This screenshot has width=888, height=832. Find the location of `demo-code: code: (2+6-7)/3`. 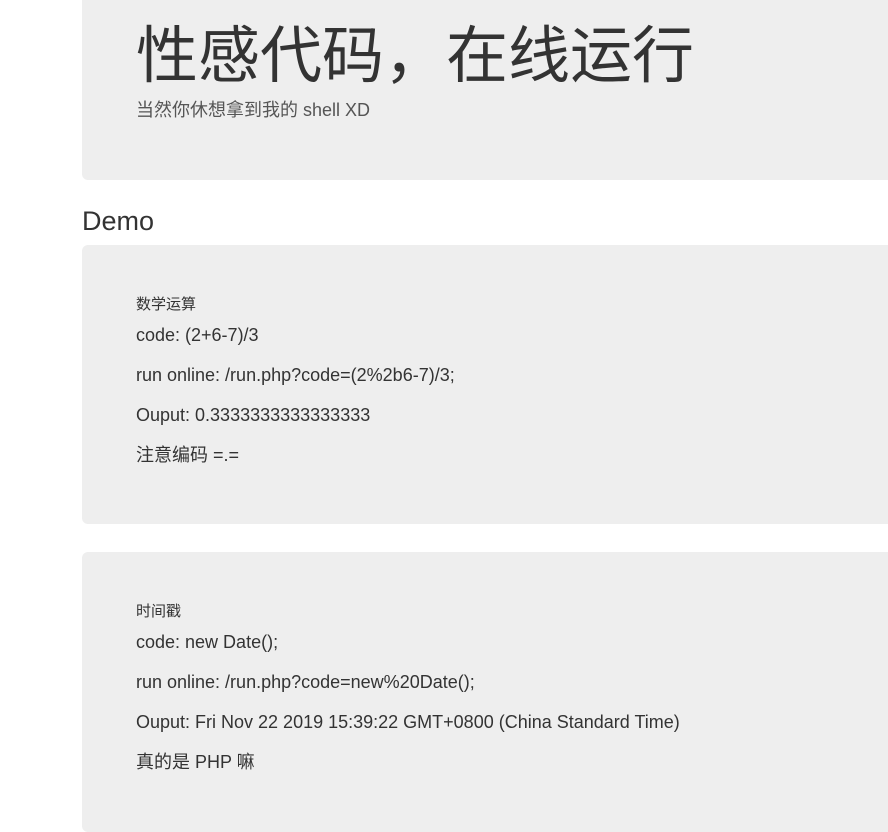

demo-code: code: (2+6-7)/3 is located at coordinates (197, 335).